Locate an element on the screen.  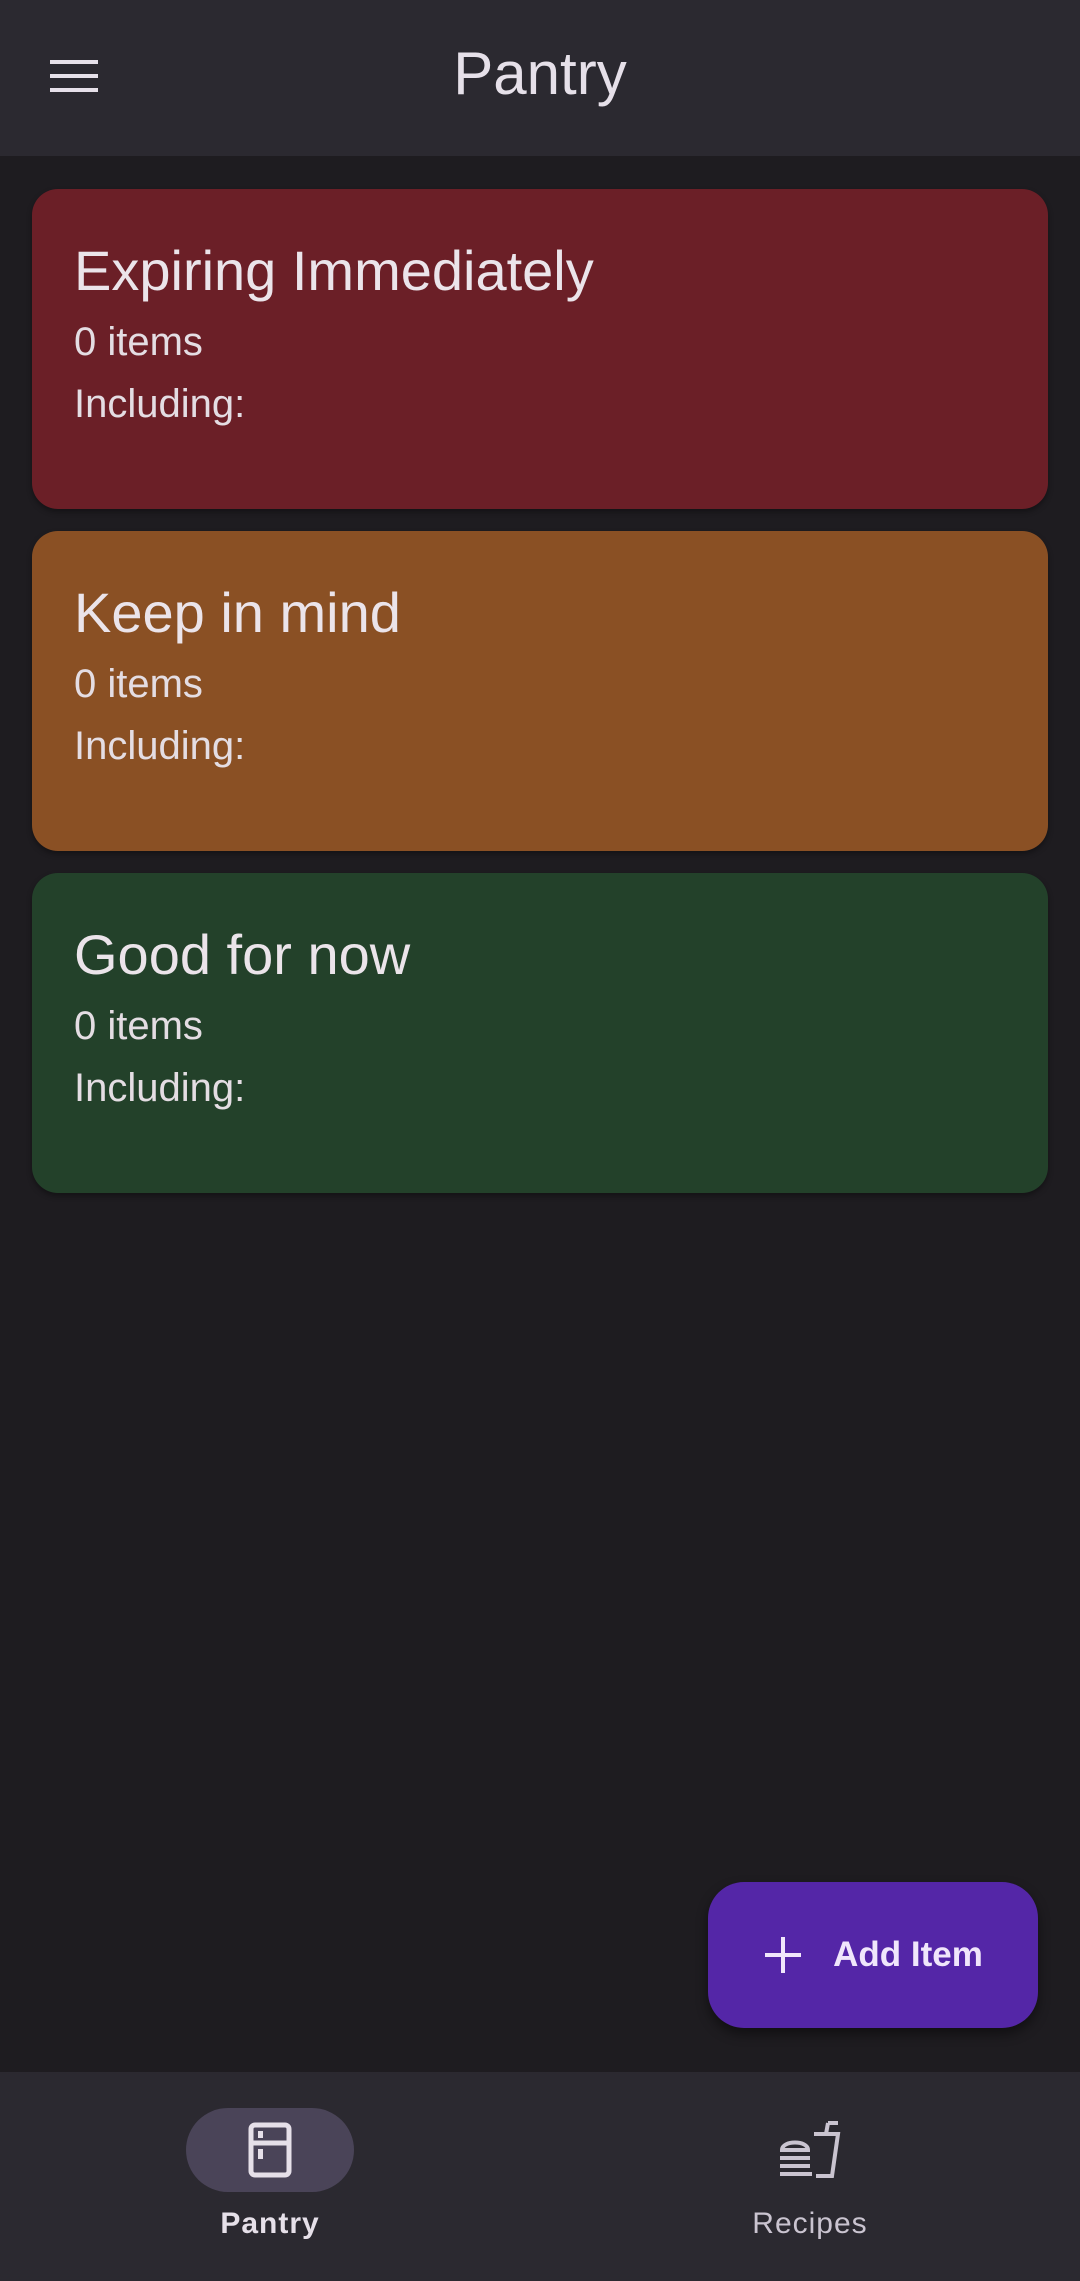
nav-label-recipes: Recipes is located at coordinates (810, 2223).